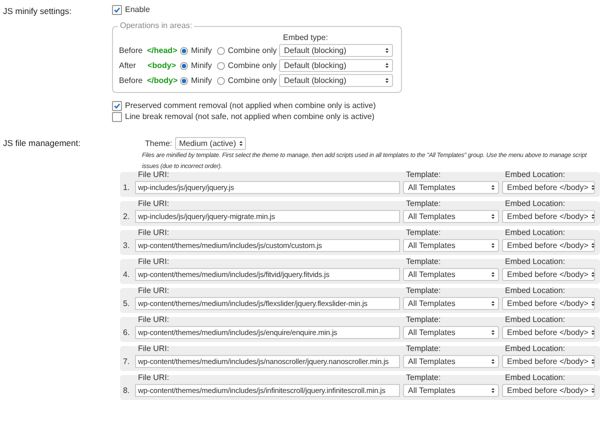 This screenshot has width=600, height=445. What do you see at coordinates (305, 37) in the screenshot?
I see `column-header: Embed type:` at bounding box center [305, 37].